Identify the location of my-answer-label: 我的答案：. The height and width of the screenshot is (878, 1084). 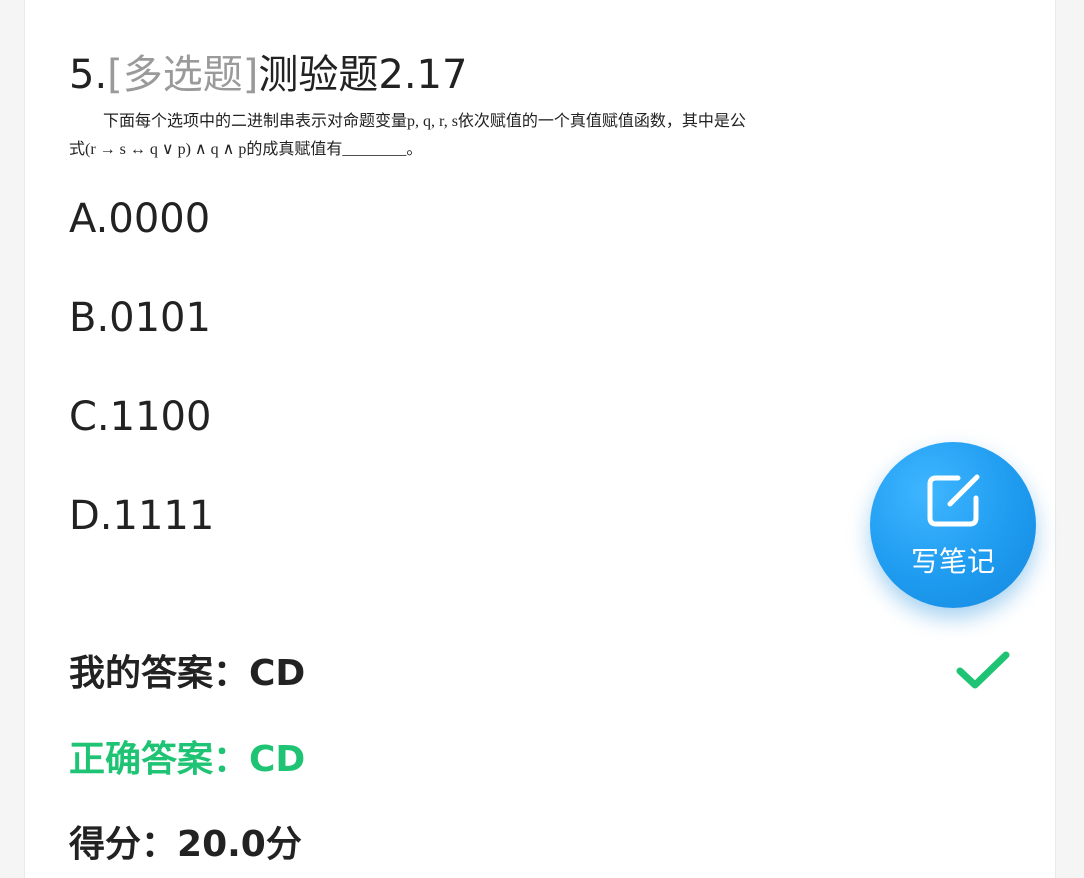
(159, 673).